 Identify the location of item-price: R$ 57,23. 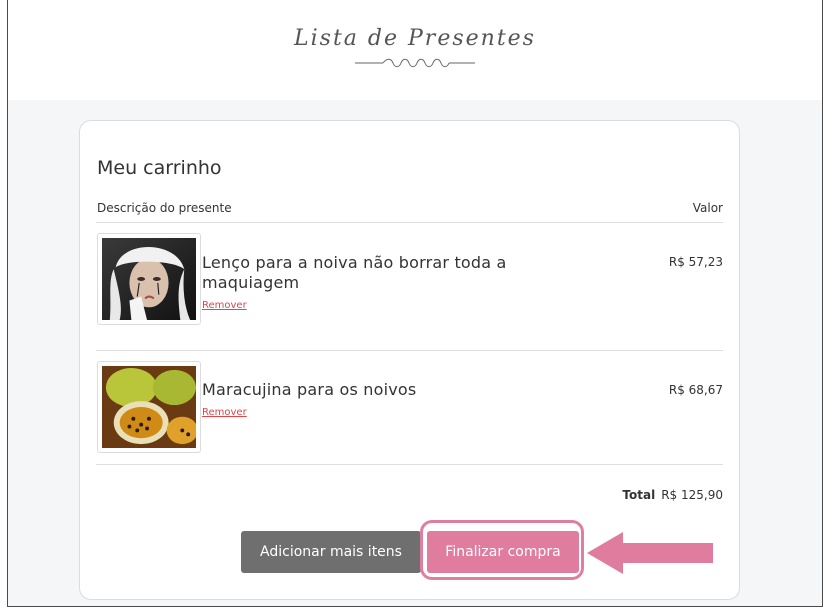
(695, 262).